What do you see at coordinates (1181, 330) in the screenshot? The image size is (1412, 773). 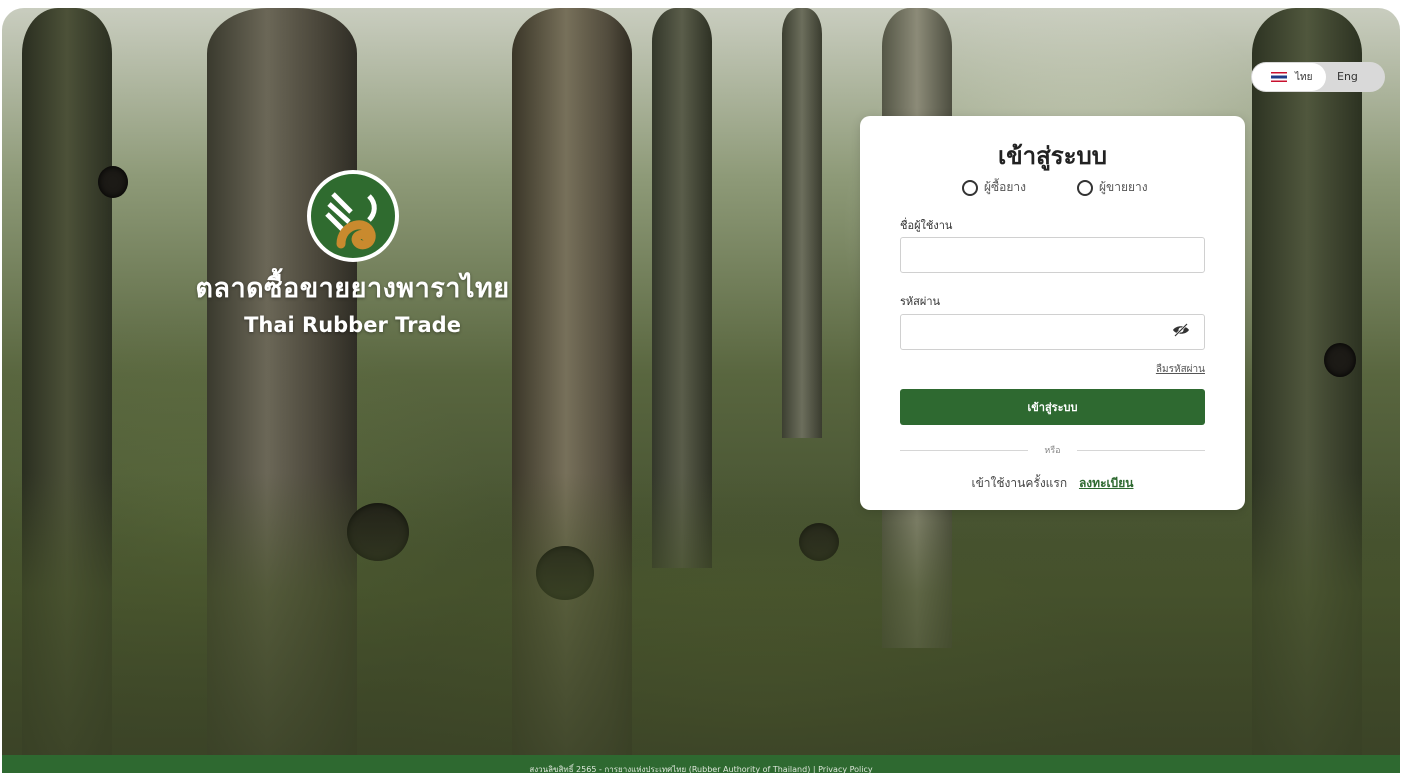 I see `eye-slash-icon` at bounding box center [1181, 330].